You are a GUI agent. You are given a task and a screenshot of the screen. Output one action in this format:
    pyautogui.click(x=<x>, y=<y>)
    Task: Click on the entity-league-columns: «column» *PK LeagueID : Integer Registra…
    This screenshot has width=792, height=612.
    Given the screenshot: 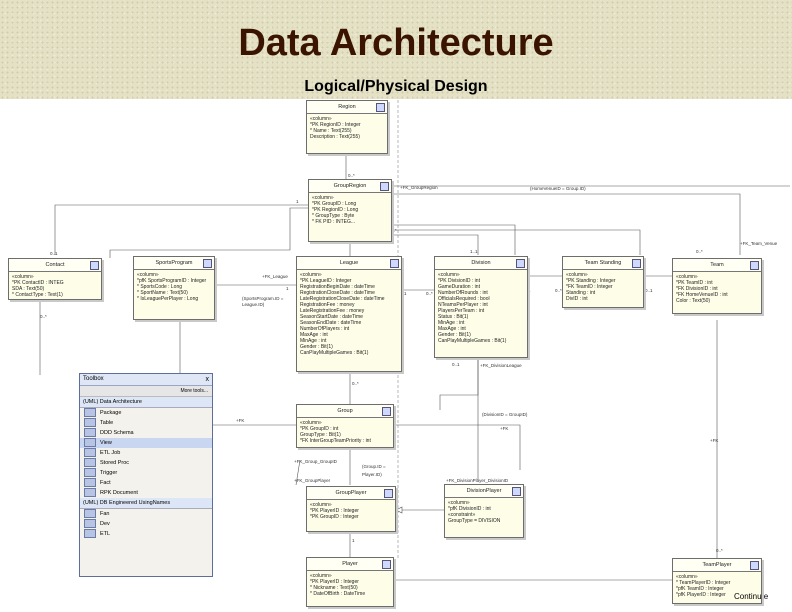 What is the action you would take?
    pyautogui.click(x=342, y=314)
    